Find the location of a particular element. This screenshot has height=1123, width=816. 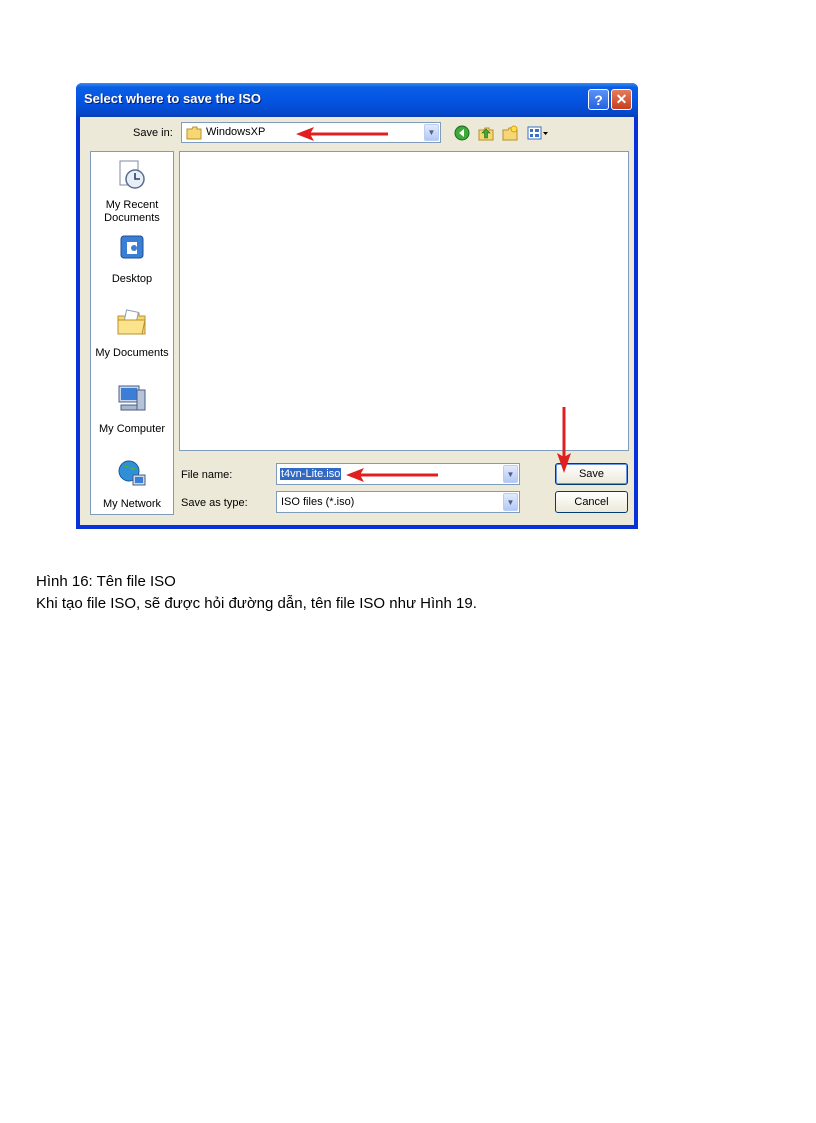

file-name-value: t4vn-Lite.iso is located at coordinates (311, 474).